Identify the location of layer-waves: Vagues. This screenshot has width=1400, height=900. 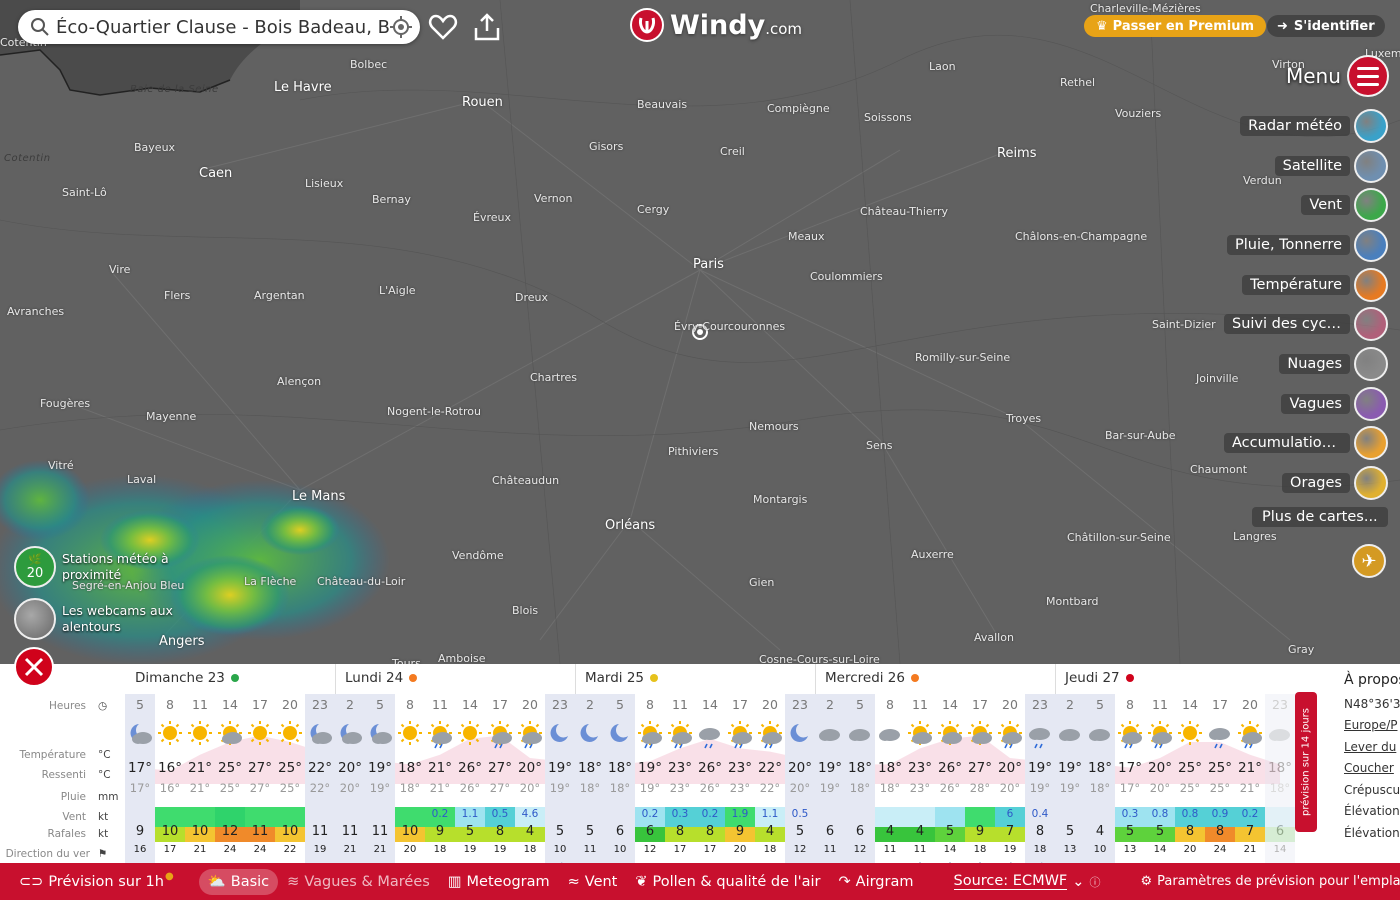
(1334, 404).